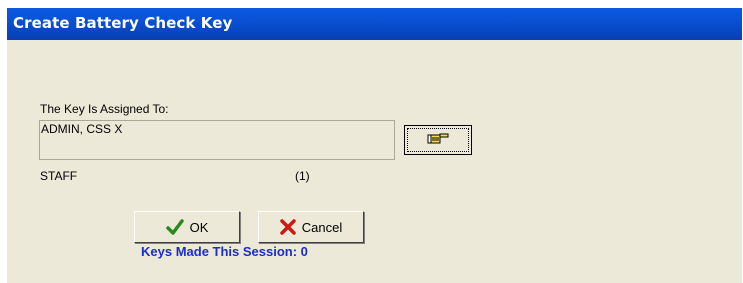 The height and width of the screenshot is (283, 743). I want to click on ok-label: OK, so click(199, 227).